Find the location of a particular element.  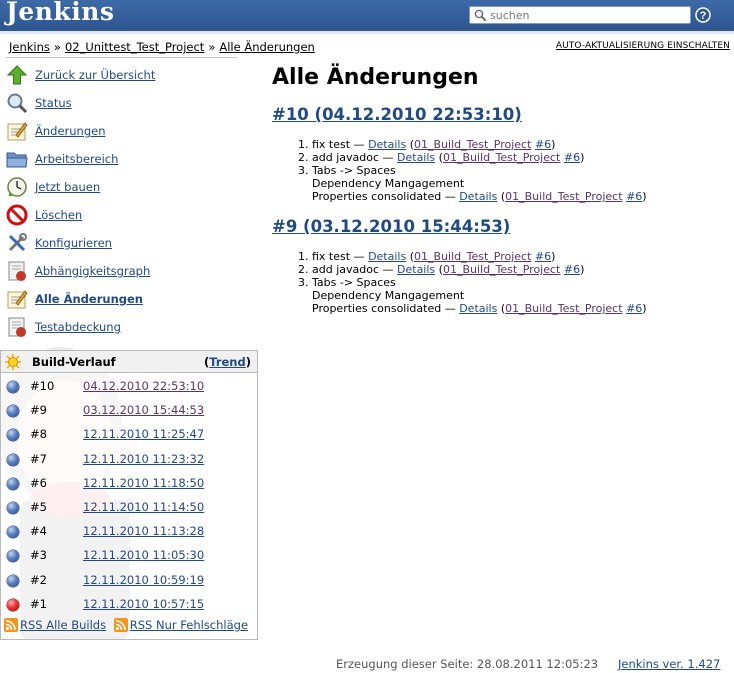

search-icon is located at coordinates (480, 17).